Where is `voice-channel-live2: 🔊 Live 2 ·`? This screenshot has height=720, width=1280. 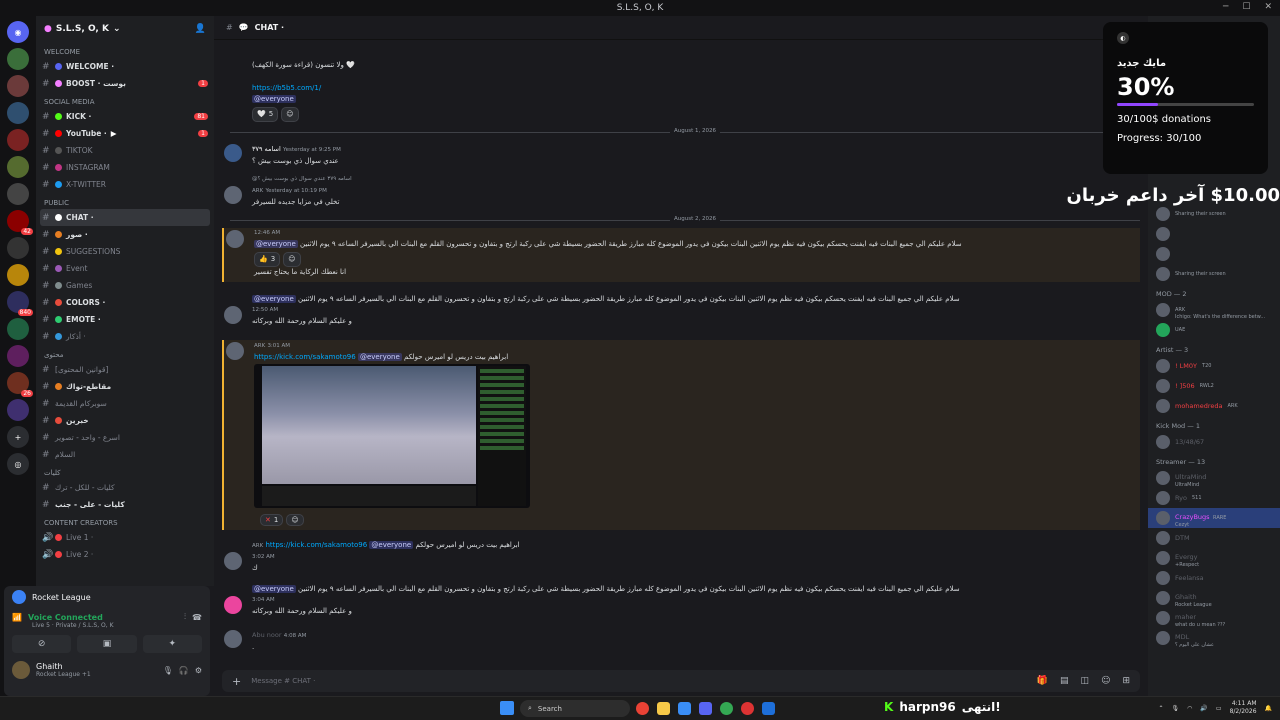 voice-channel-live2: 🔊 Live 2 · is located at coordinates (125, 554).